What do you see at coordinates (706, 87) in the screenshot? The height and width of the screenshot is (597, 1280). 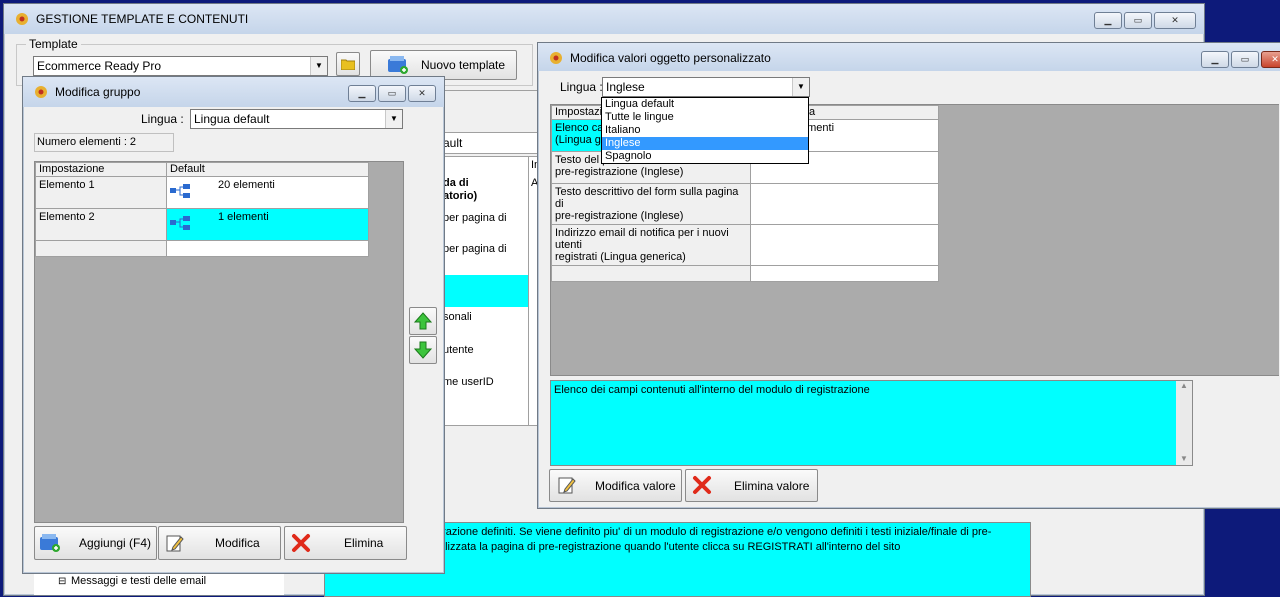 I see `custom-language-combo: Inglese ▼` at bounding box center [706, 87].